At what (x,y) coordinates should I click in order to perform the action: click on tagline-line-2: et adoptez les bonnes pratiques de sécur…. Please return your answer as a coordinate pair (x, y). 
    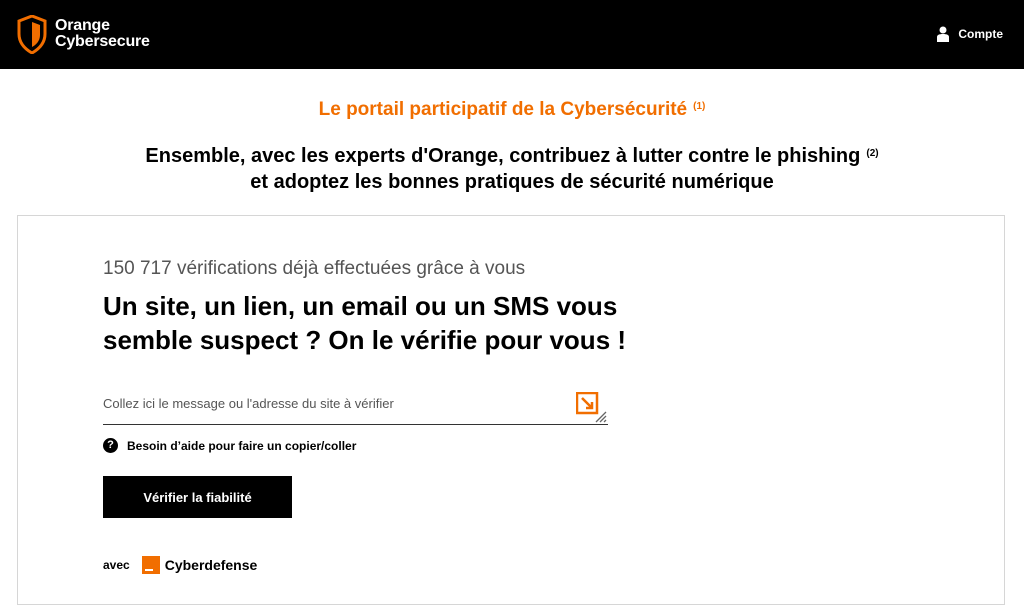
    Looking at the image, I should click on (512, 182).